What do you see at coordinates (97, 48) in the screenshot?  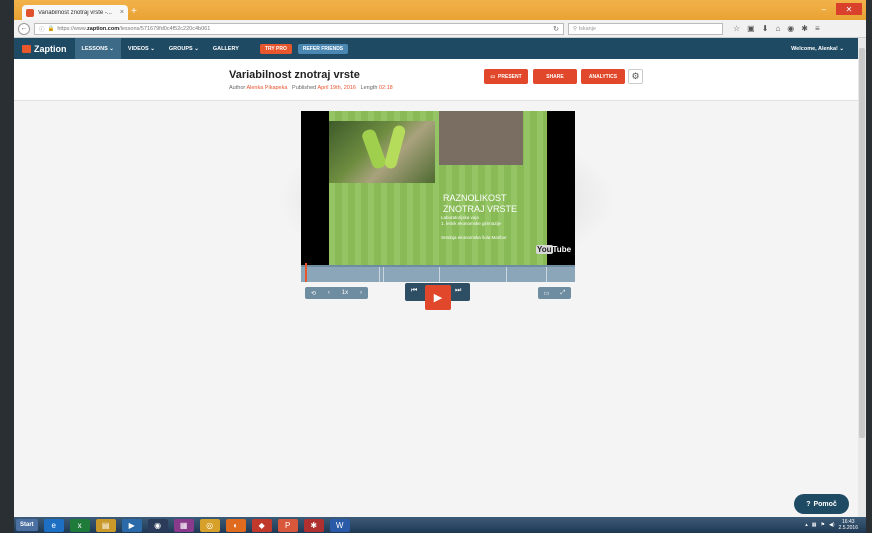 I see `menu-lessons: LESSONS ⌄` at bounding box center [97, 48].